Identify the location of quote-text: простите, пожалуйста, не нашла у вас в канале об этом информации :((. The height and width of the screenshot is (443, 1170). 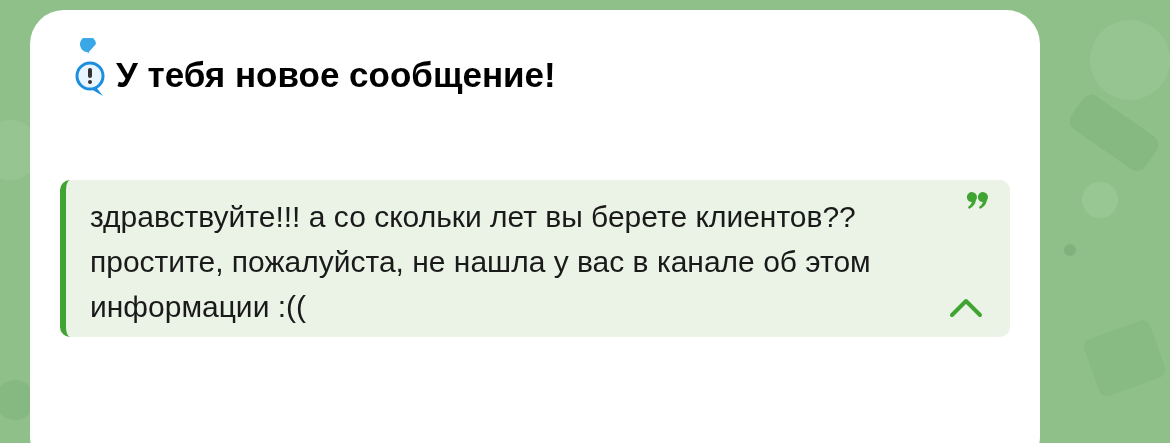
(481, 284).